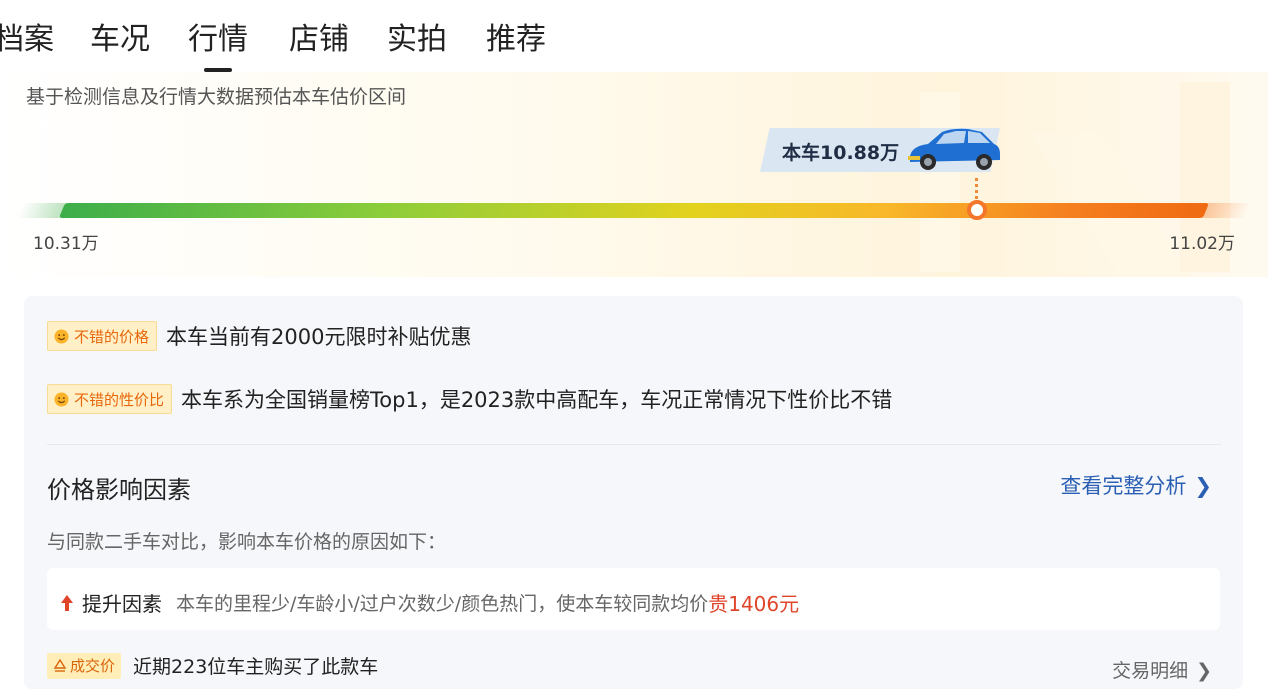 The height and width of the screenshot is (689, 1268). Describe the element at coordinates (120, 36) in the screenshot. I see `tab-condition: 车况` at that location.